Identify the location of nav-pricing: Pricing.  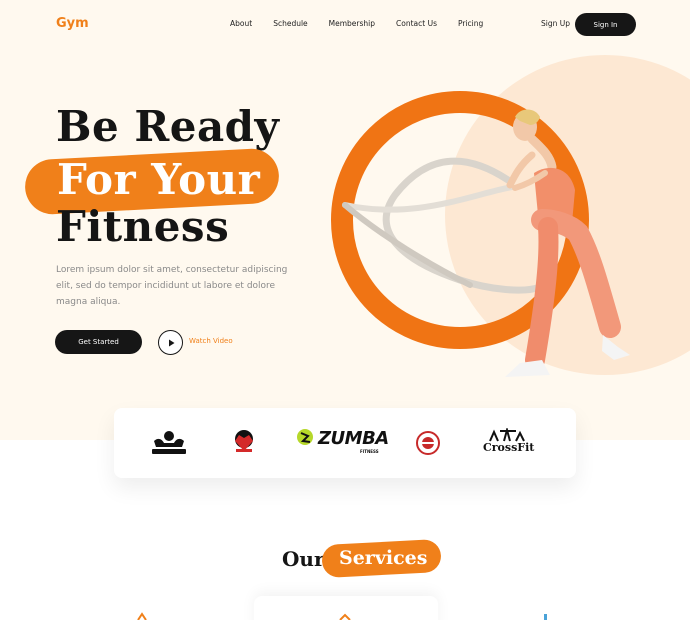
(470, 23).